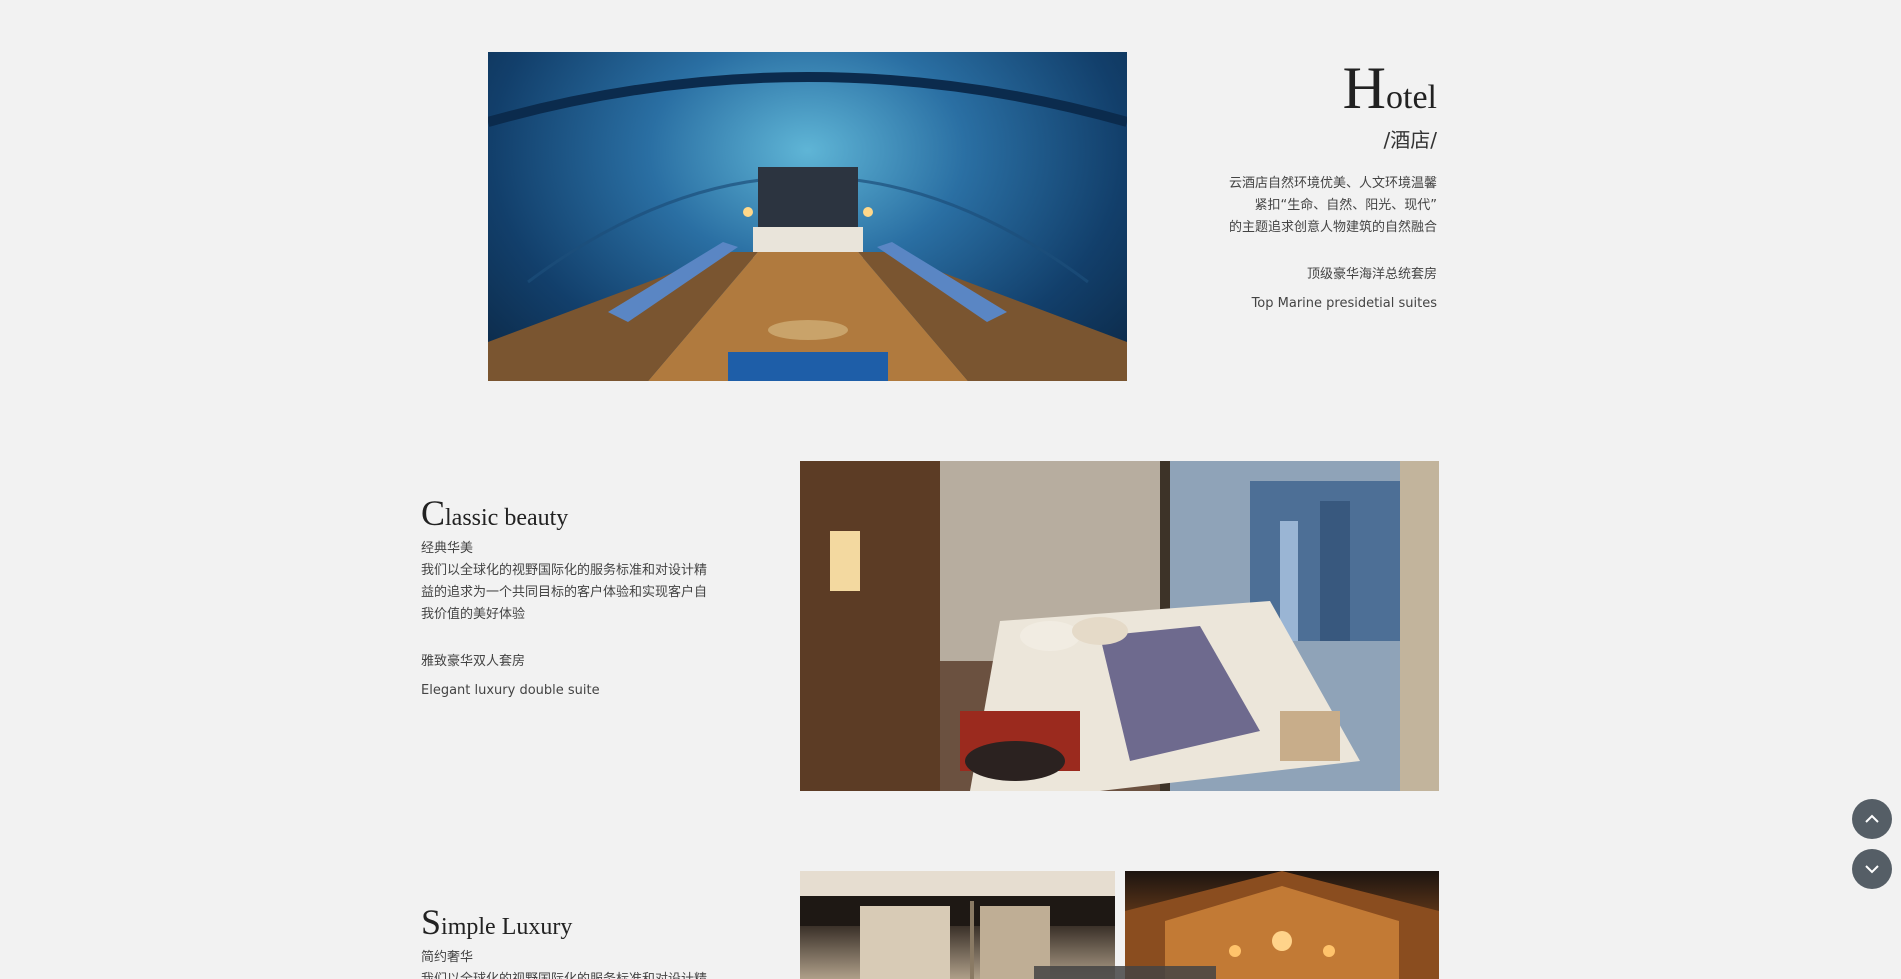 The height and width of the screenshot is (979, 1901). I want to click on hotel-suite-name-cn: 顶级豪华海洋总统套房, so click(1371, 274).